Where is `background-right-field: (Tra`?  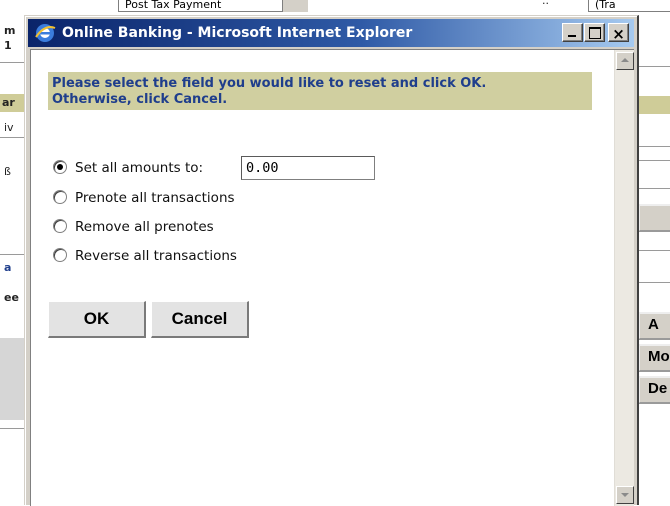
background-right-field: (Tra is located at coordinates (629, 6).